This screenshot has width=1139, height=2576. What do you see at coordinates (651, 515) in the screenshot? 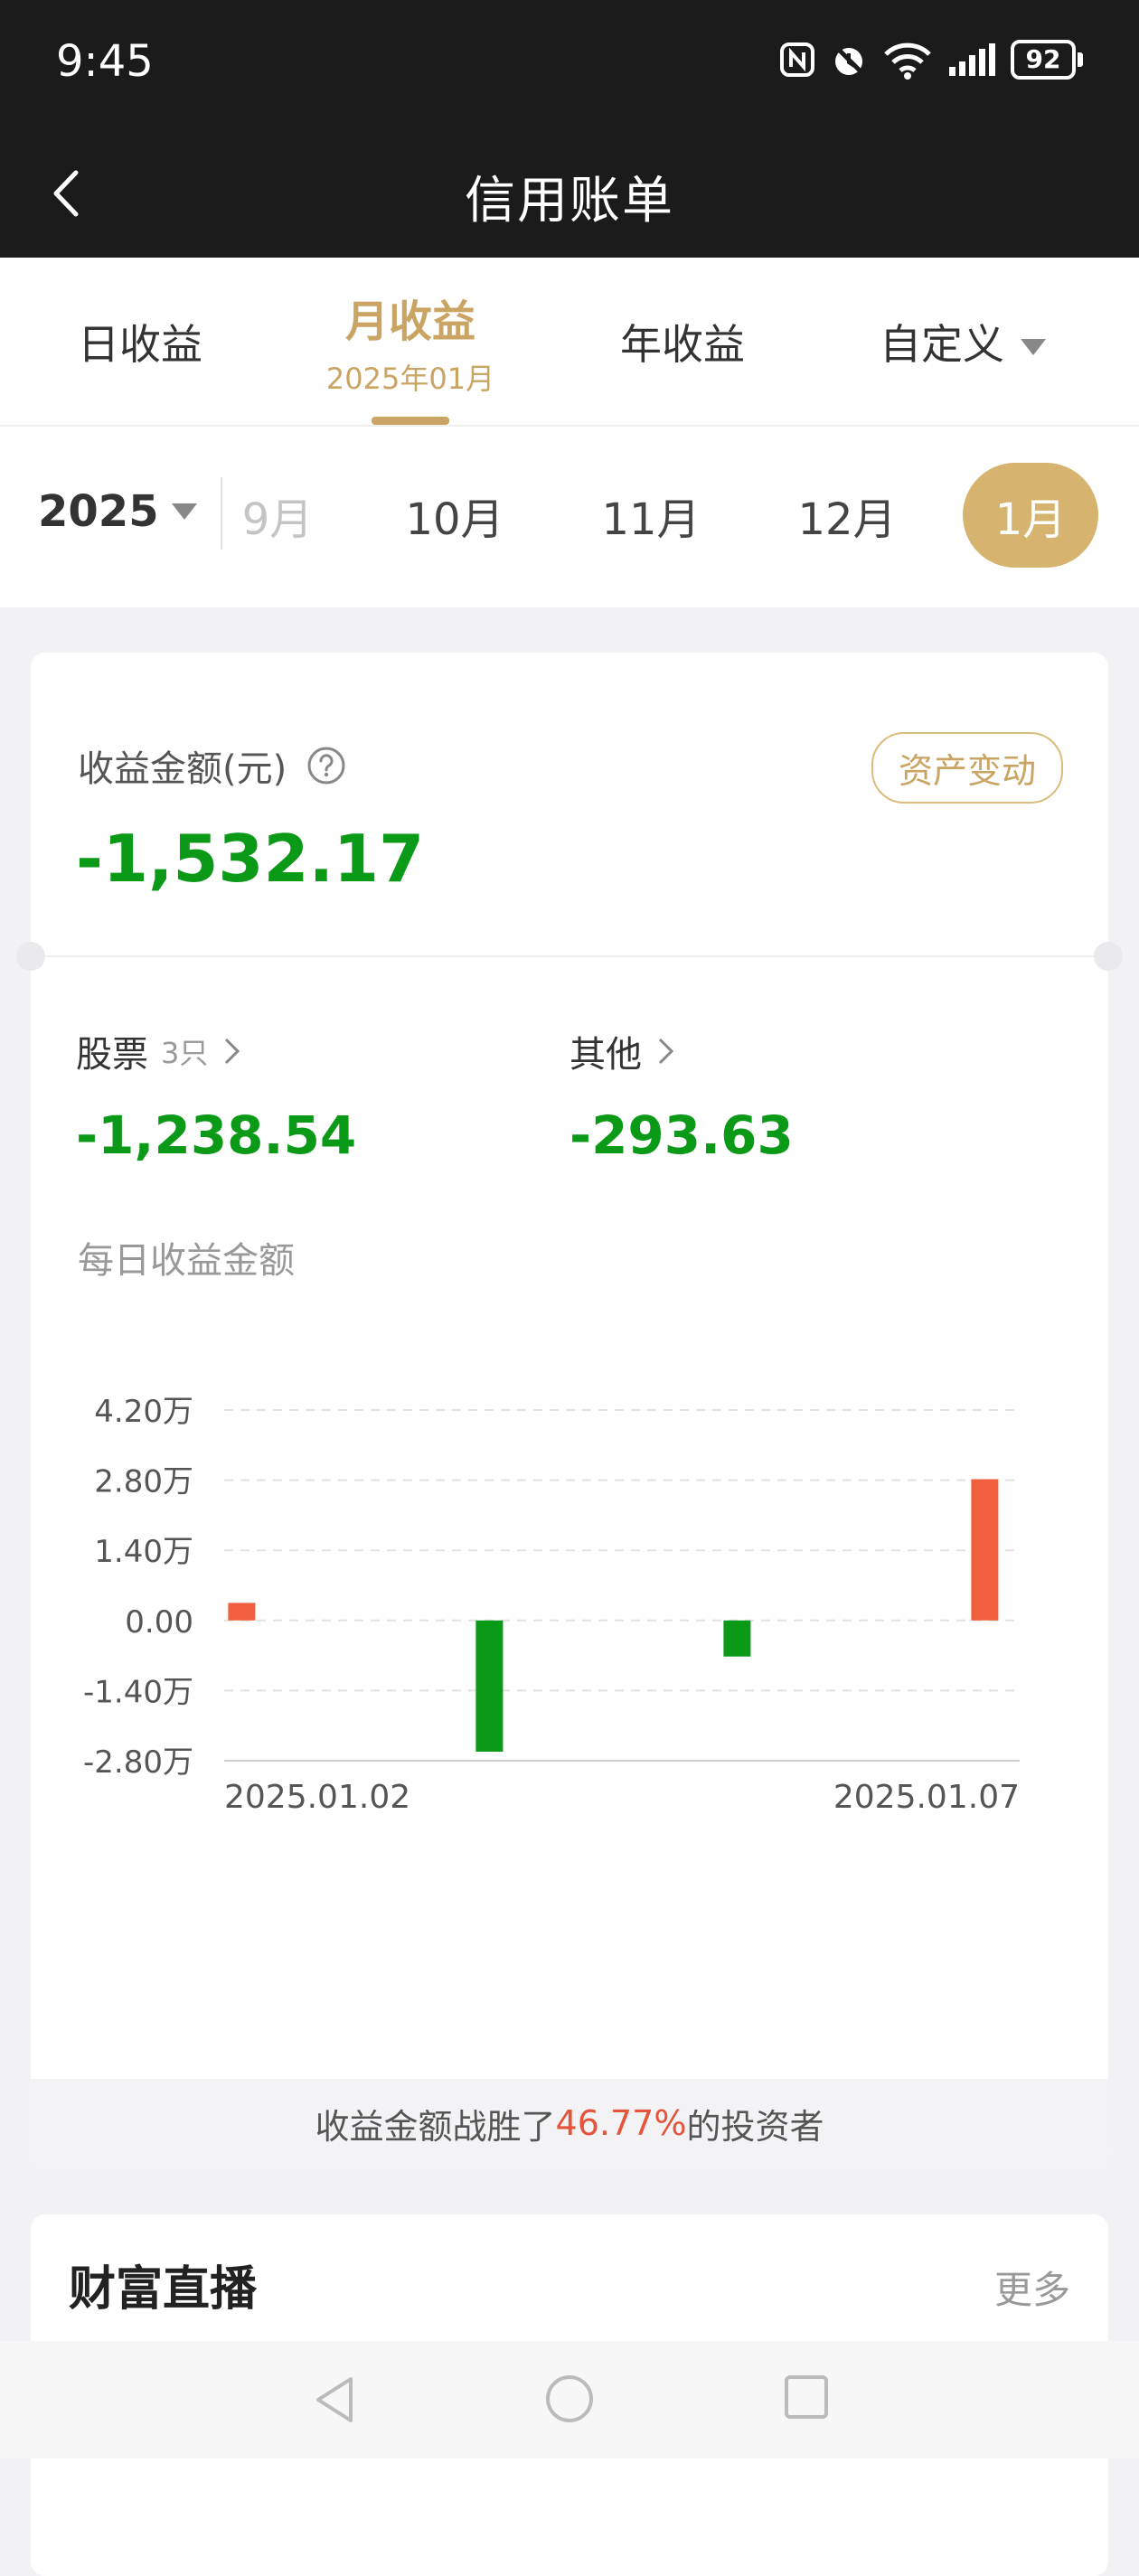
I see `month-item-nov: 11月` at bounding box center [651, 515].